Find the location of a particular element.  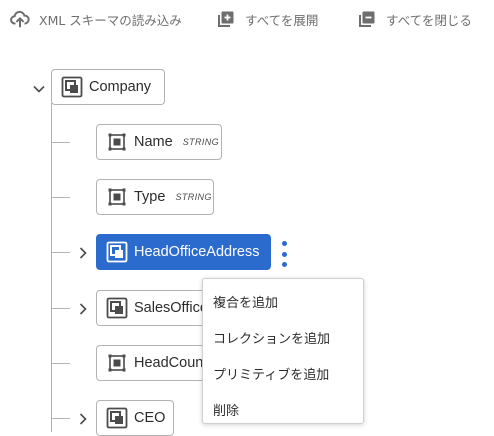

tree-node-sales-offices: SalesOffices is located at coordinates (156, 308).